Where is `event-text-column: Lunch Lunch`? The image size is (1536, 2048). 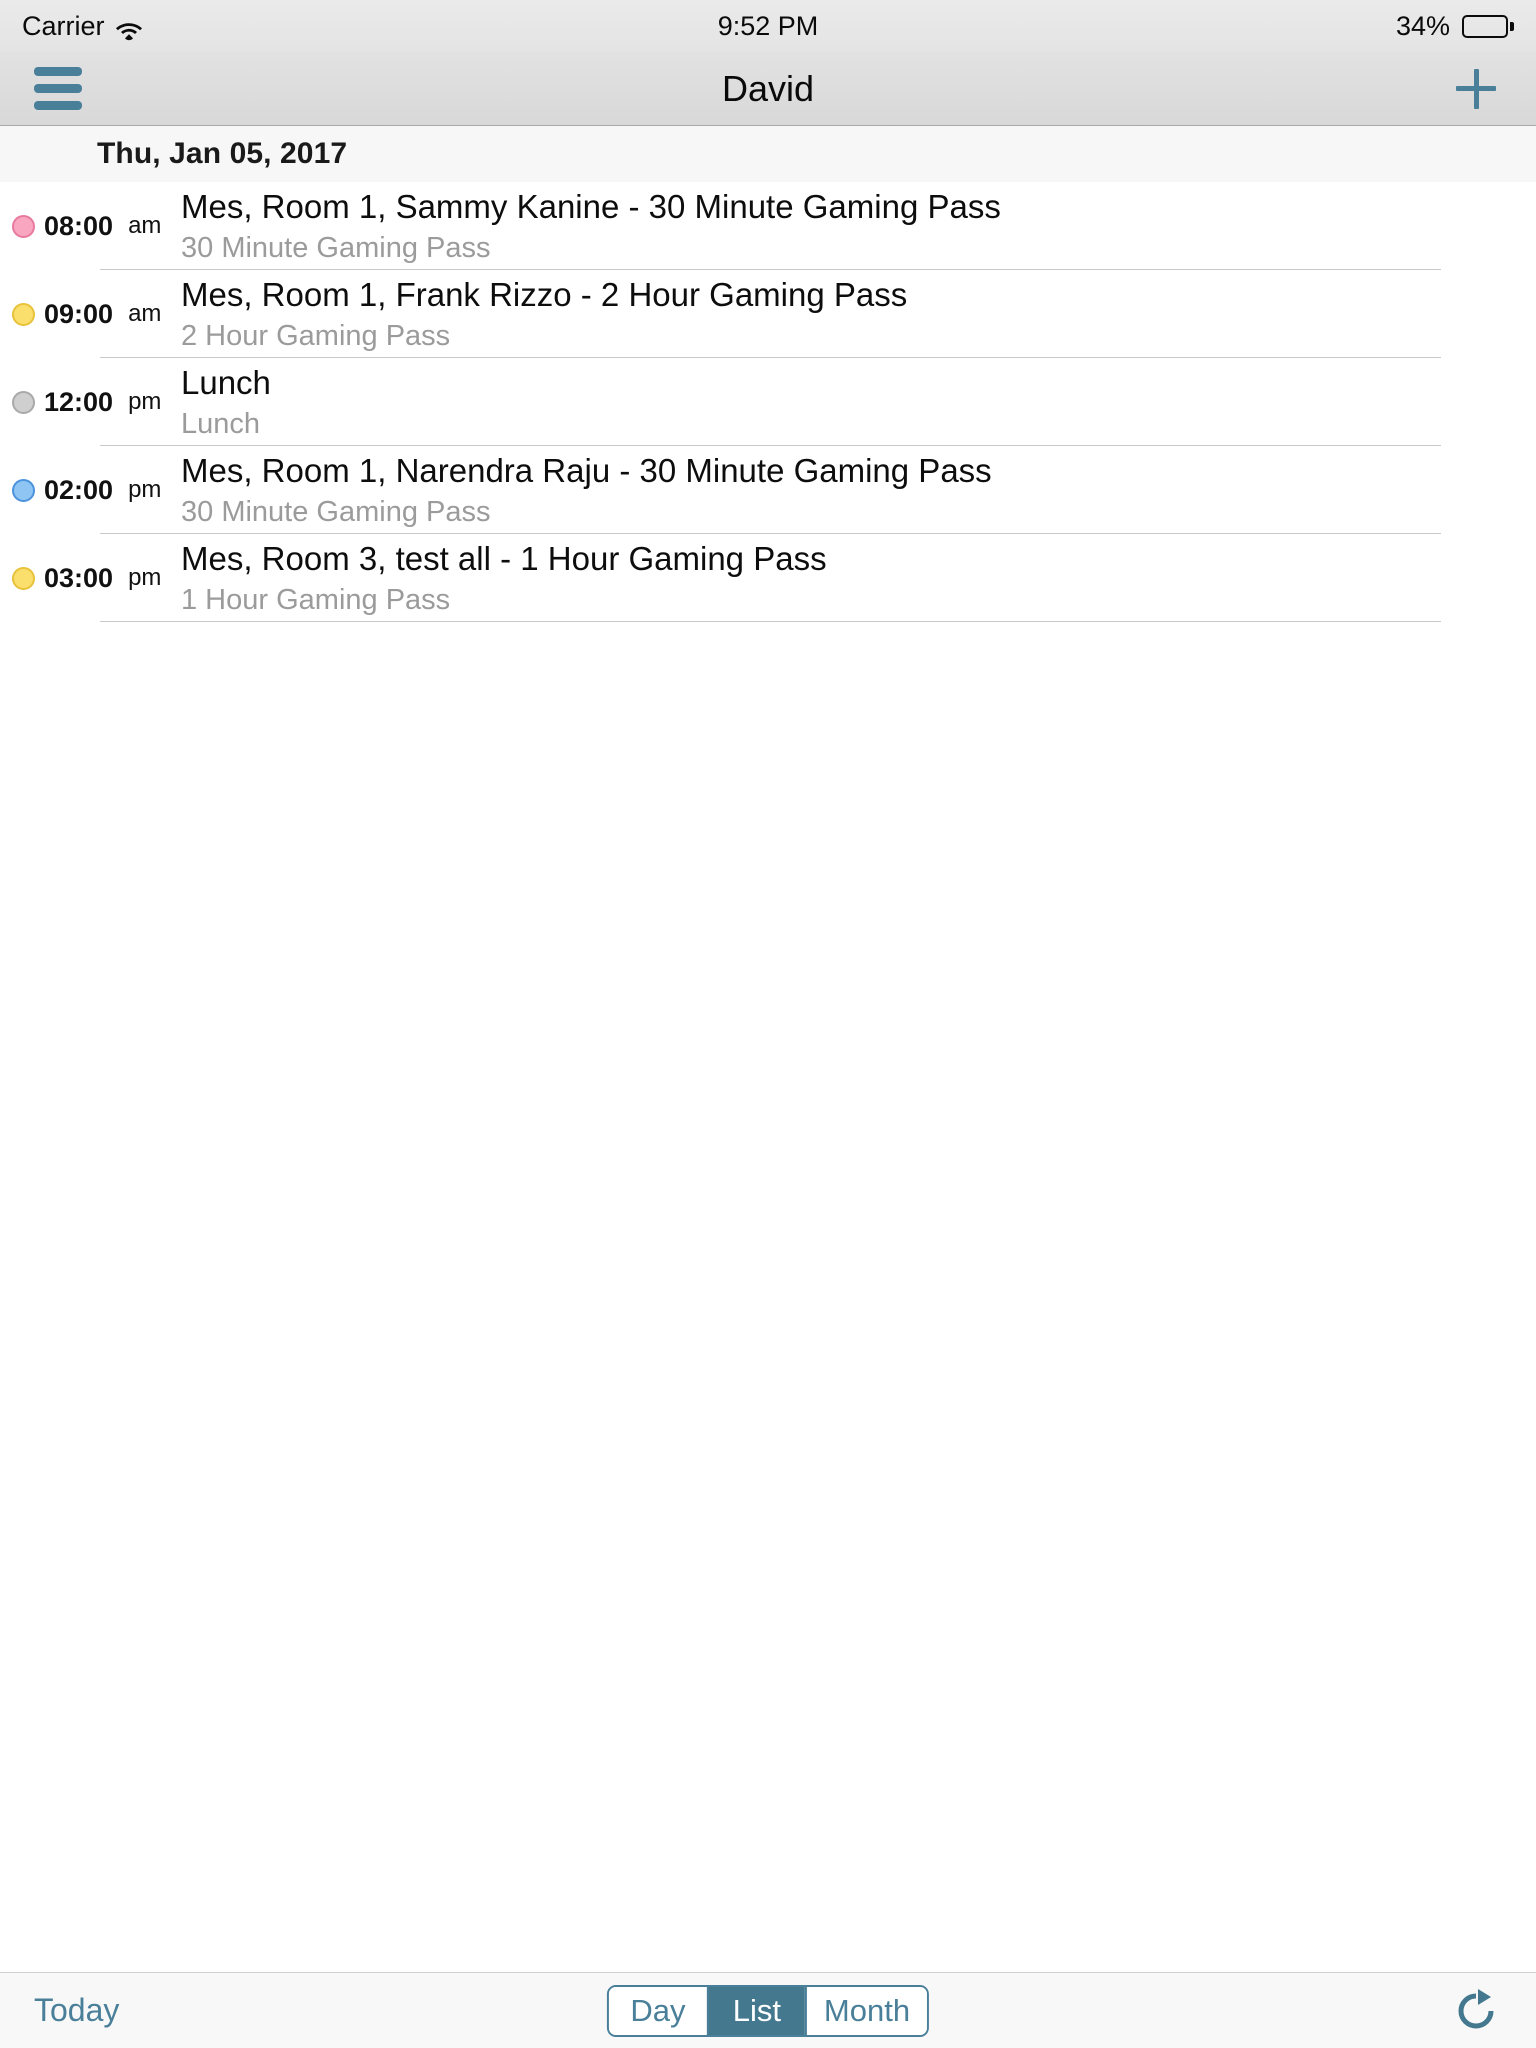
event-text-column: Lunch Lunch is located at coordinates (858, 400).